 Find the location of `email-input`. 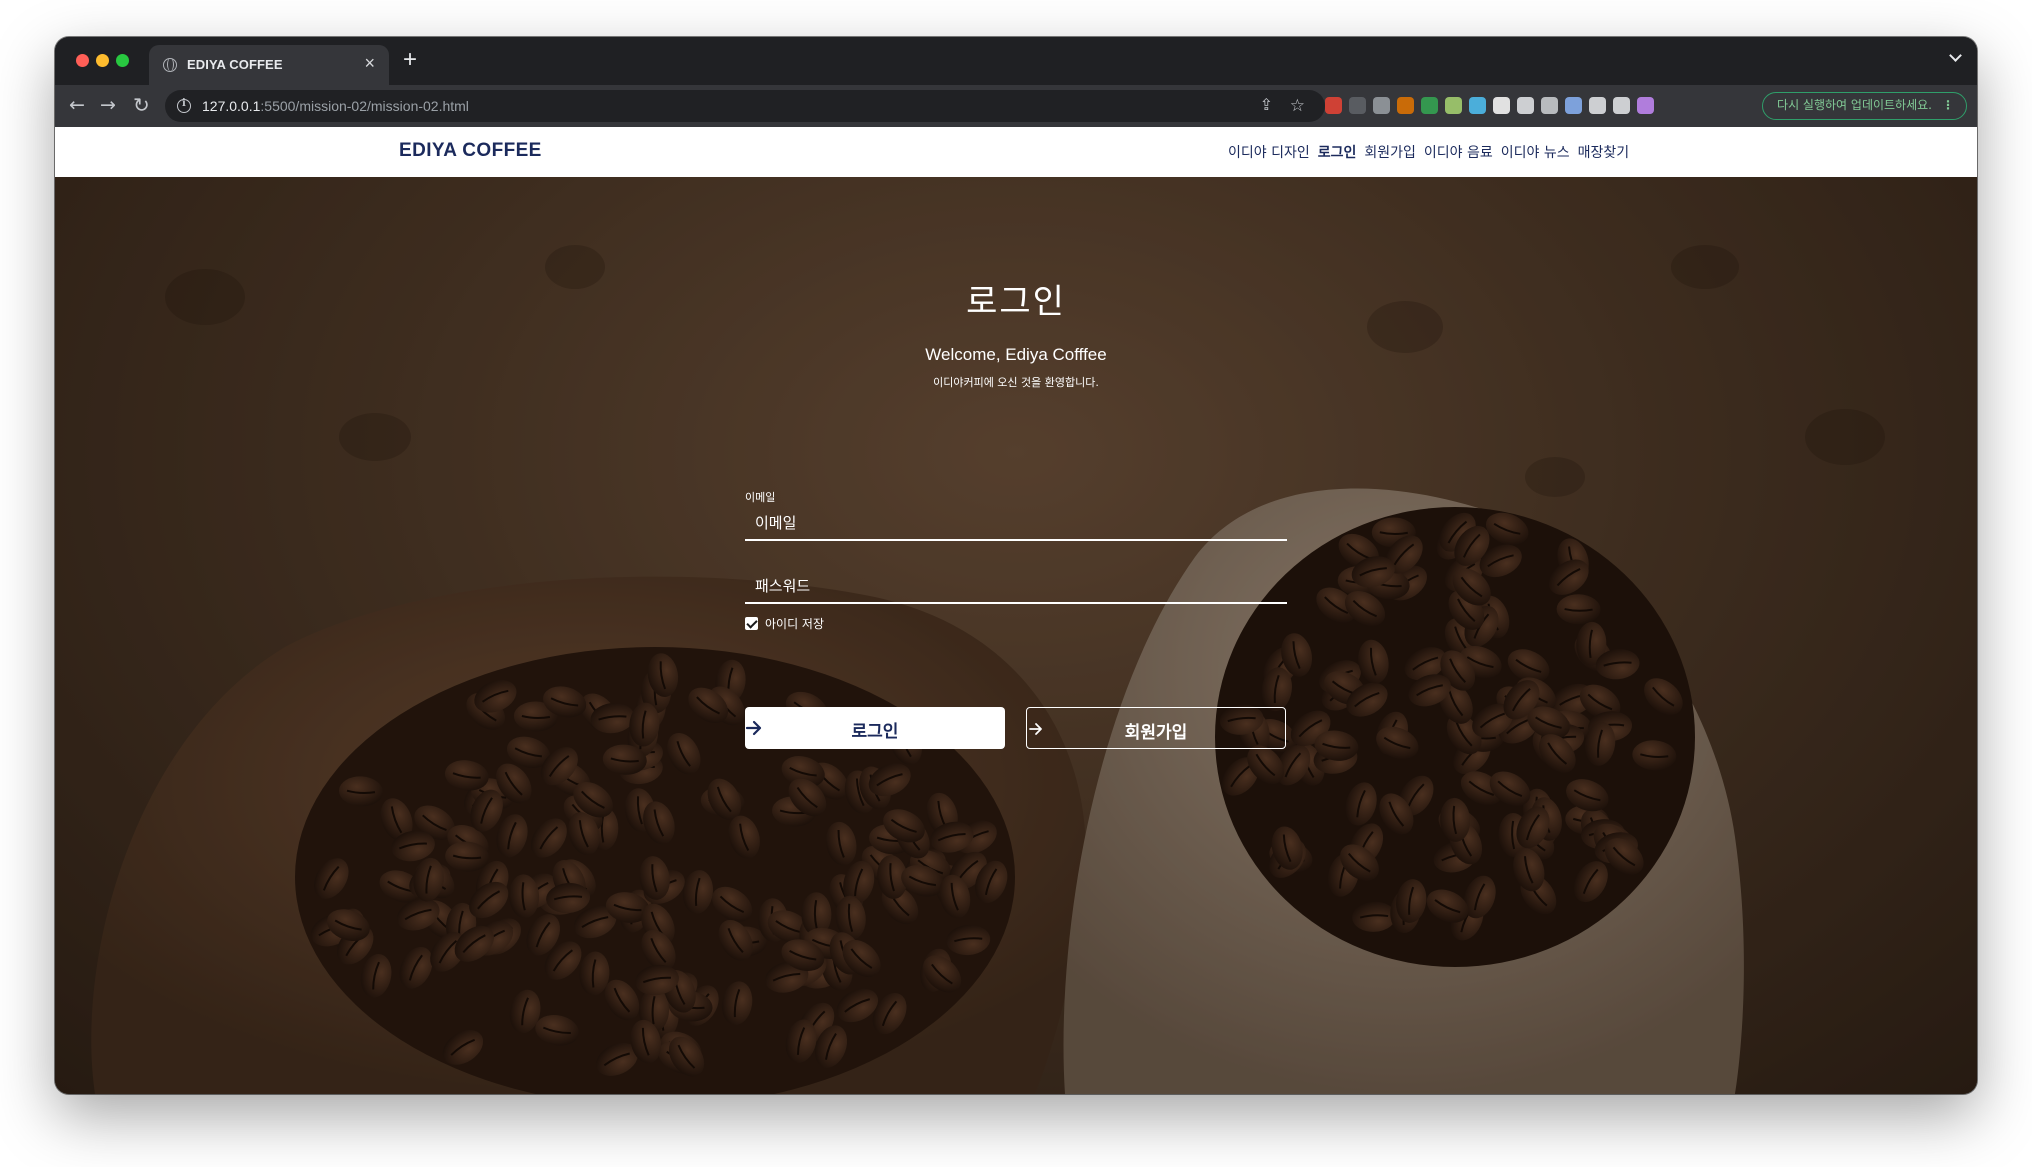

email-input is located at coordinates (1016, 523).